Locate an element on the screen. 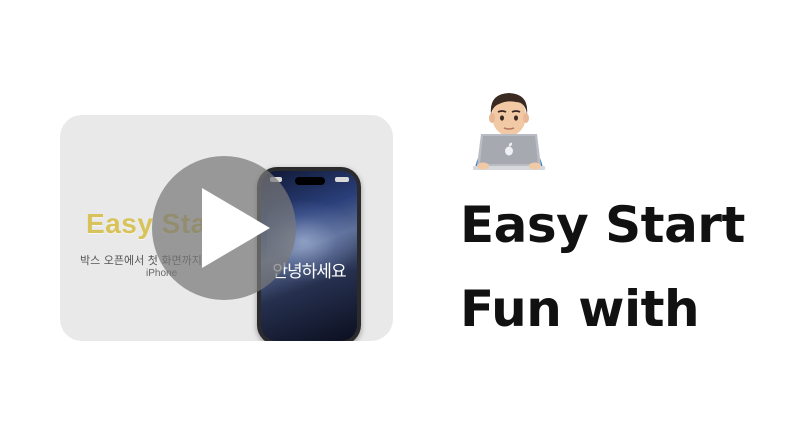 This screenshot has width=800, height=444. play-button is located at coordinates (224, 228).